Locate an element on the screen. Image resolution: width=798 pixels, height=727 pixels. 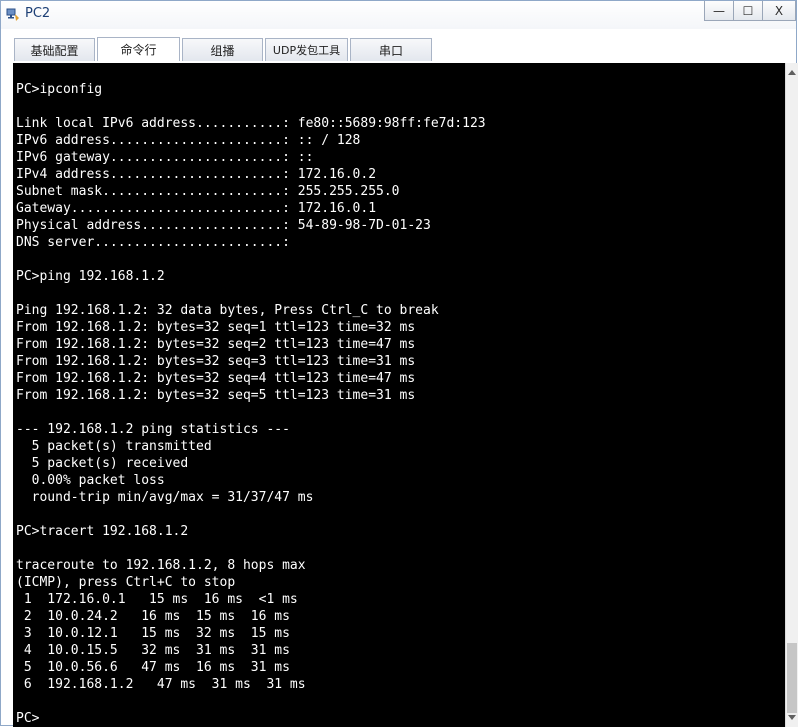
window-title: PC2 is located at coordinates (38, 13).